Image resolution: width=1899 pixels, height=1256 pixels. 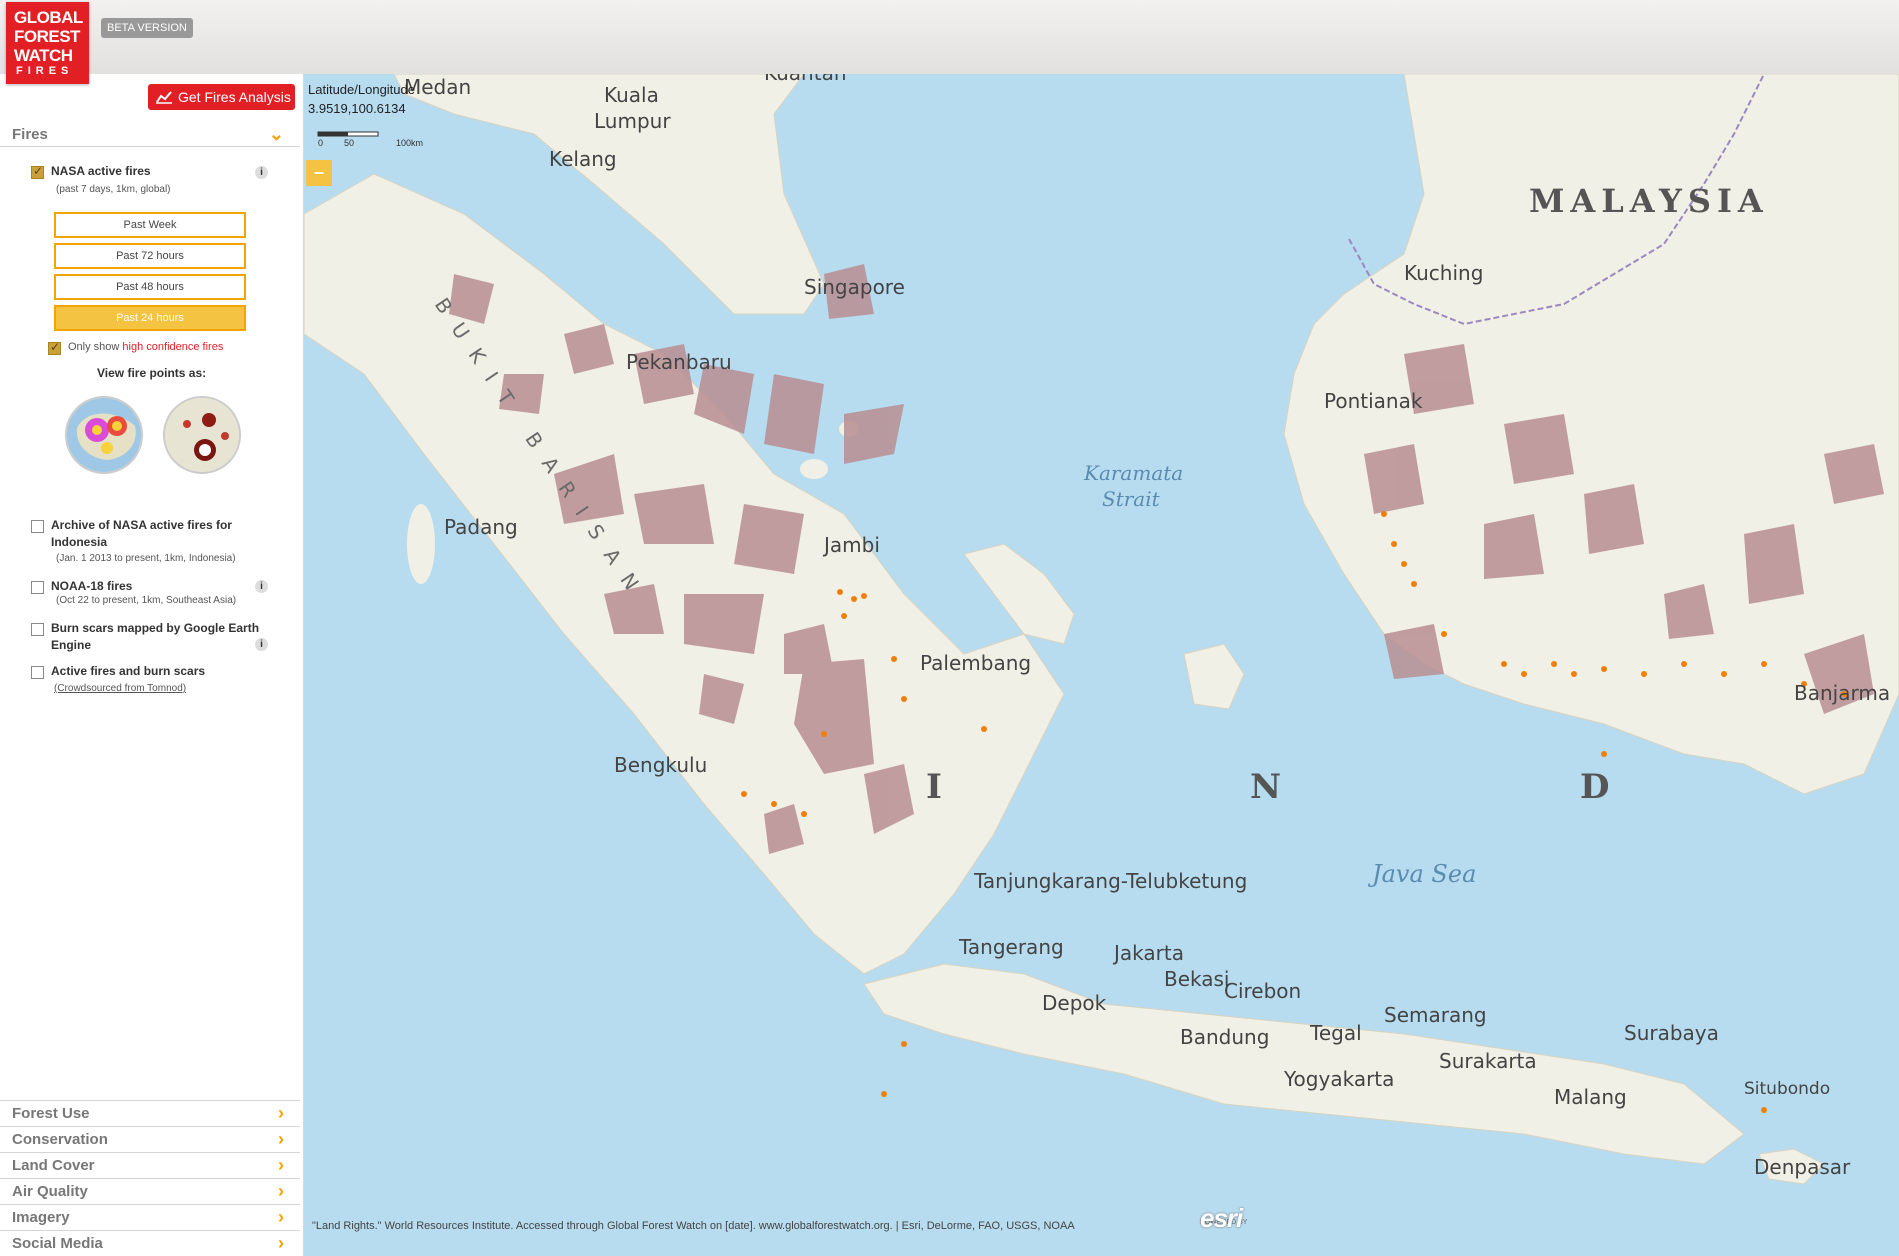 I want to click on coordinate-readout: Latitude/Longitude 3.9519,100.6134, so click(x=361, y=99).